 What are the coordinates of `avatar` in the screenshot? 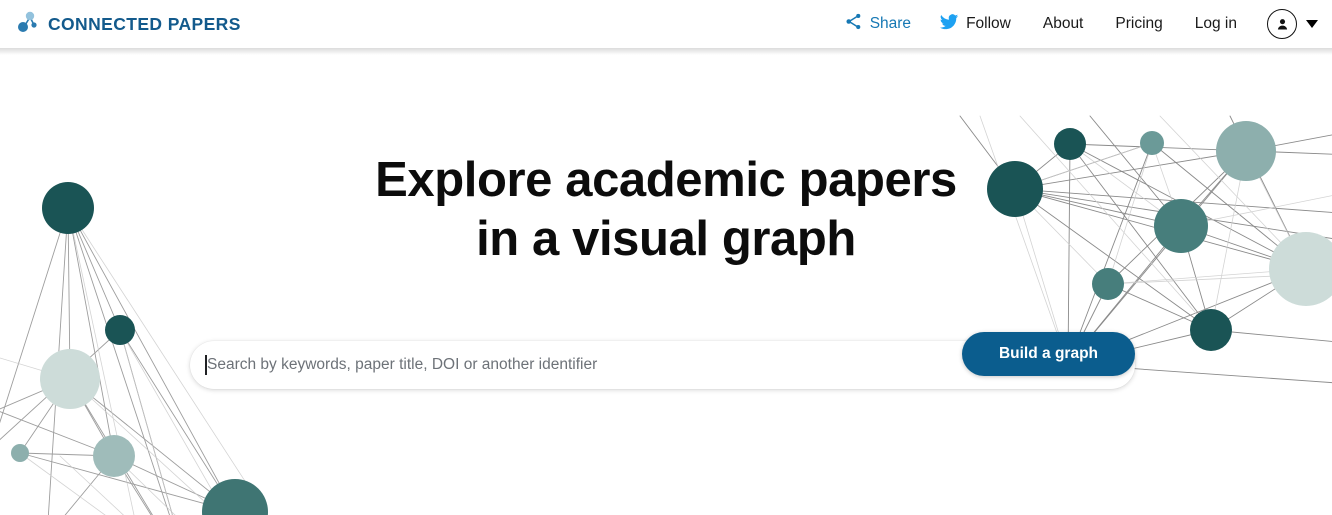 It's located at (1282, 24).